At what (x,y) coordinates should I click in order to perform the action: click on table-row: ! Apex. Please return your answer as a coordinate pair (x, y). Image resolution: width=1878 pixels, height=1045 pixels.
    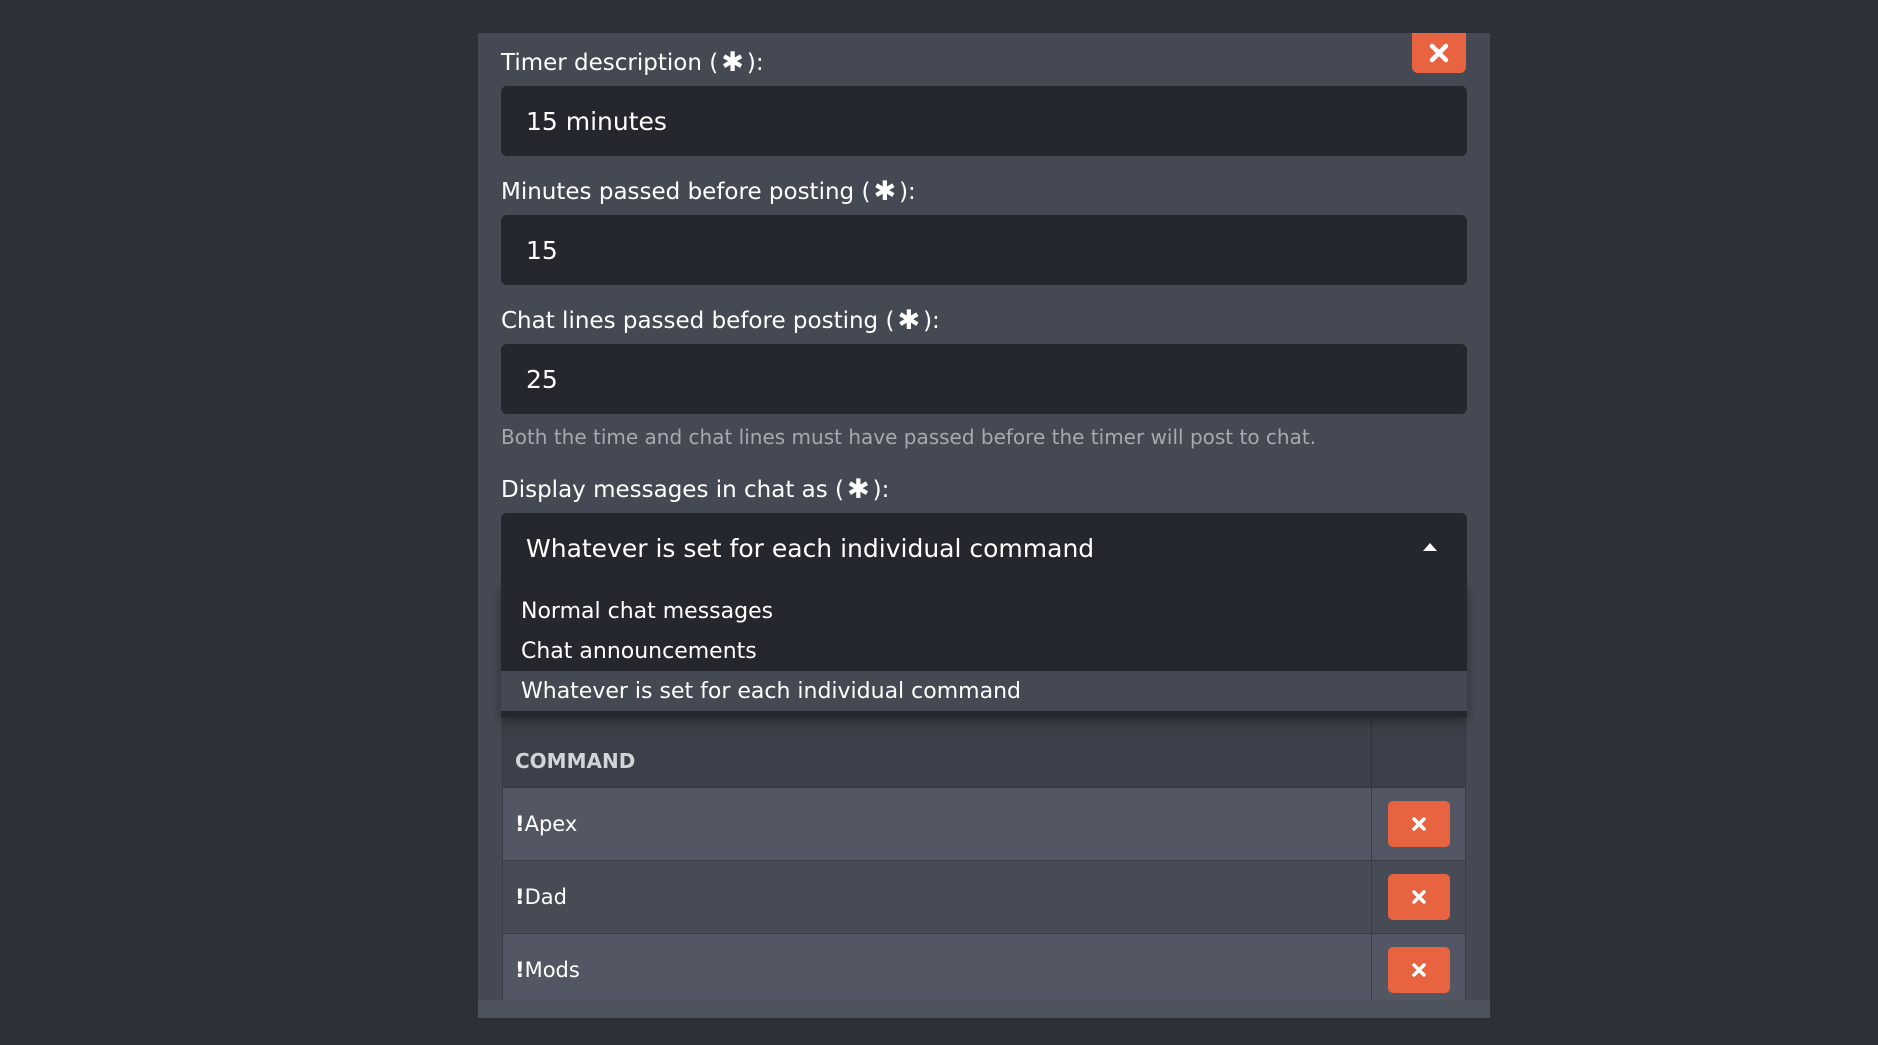
    Looking at the image, I should click on (984, 824).